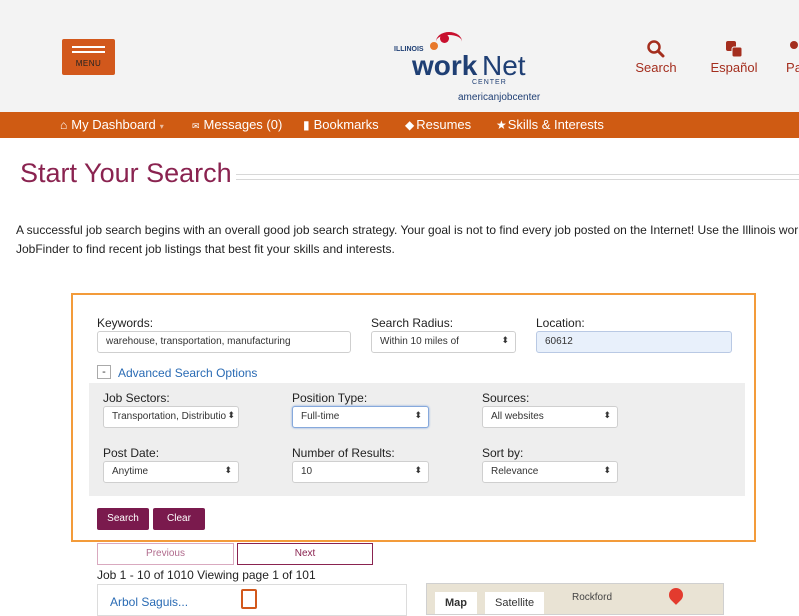 This screenshot has height=616, width=799. What do you see at coordinates (503, 453) in the screenshot?
I see `sort-by-label: Sort by:` at bounding box center [503, 453].